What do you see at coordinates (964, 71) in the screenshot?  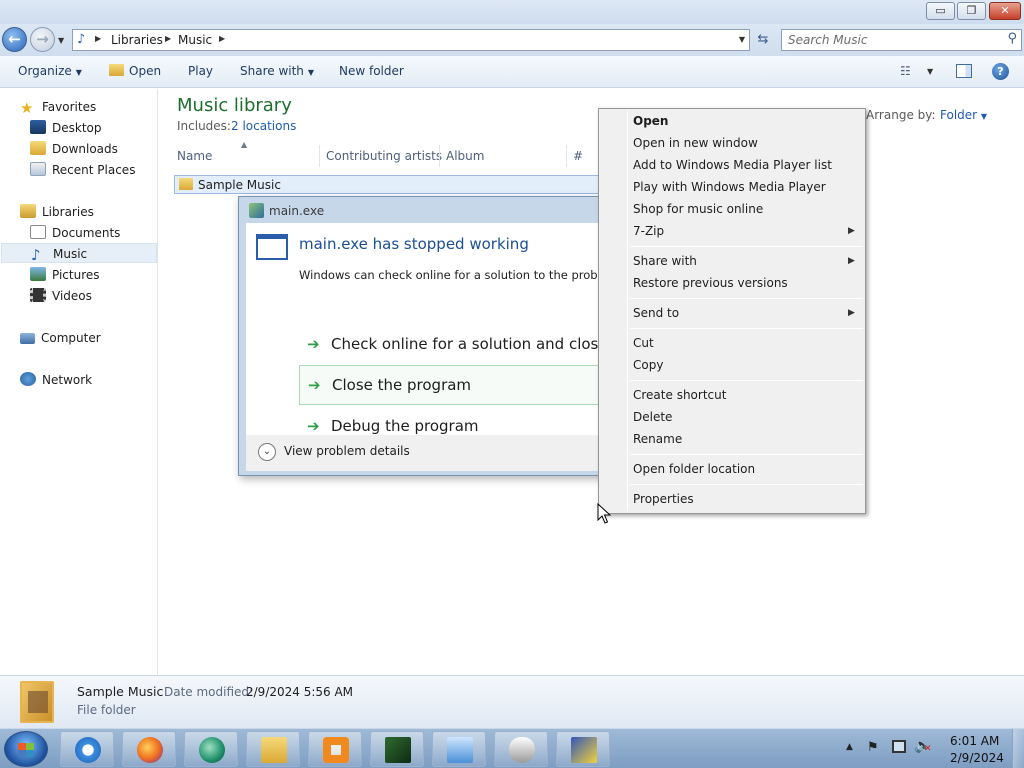 I see `preview-pane-icon` at bounding box center [964, 71].